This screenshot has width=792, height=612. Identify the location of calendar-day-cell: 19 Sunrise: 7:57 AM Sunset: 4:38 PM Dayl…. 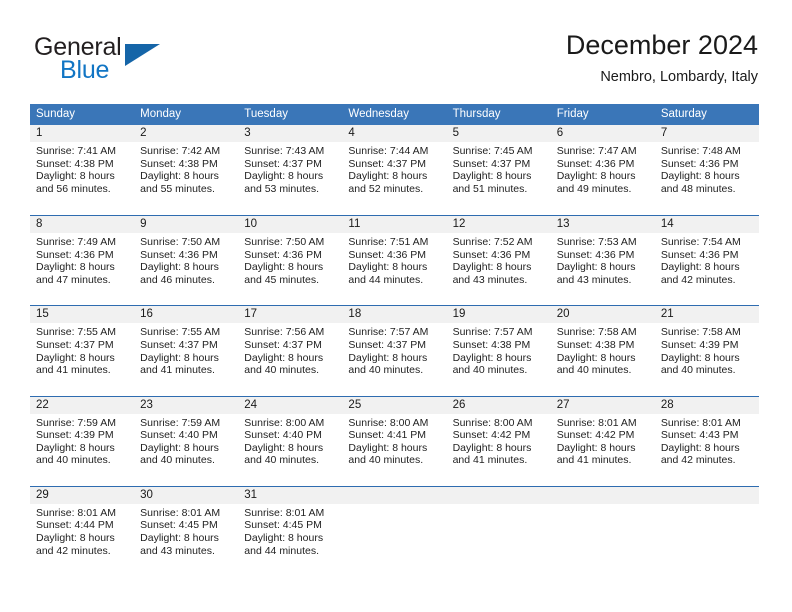
(498, 350).